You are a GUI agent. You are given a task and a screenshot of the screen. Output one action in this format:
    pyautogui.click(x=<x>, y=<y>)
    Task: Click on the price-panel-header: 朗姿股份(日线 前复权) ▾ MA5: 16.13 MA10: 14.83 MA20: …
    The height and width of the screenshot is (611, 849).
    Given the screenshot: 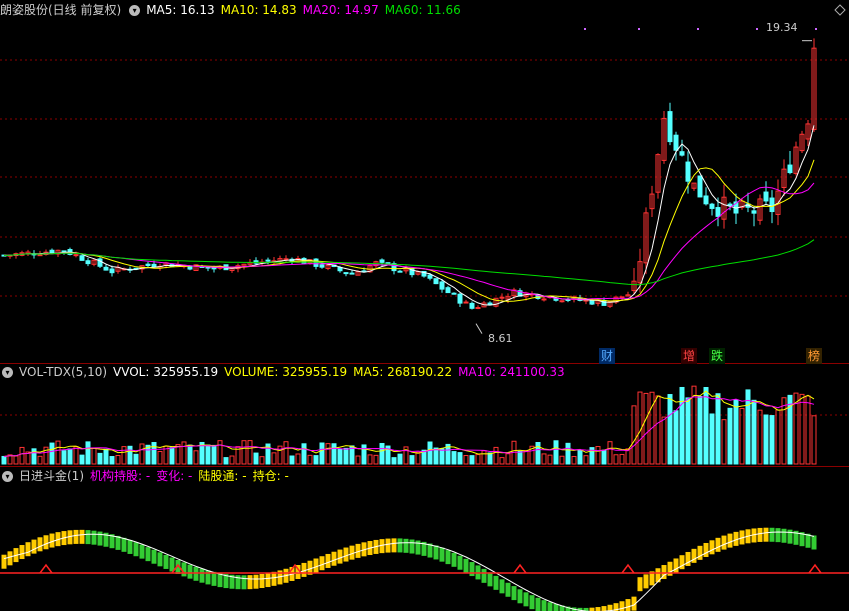 What is the action you would take?
    pyautogui.click(x=233, y=10)
    